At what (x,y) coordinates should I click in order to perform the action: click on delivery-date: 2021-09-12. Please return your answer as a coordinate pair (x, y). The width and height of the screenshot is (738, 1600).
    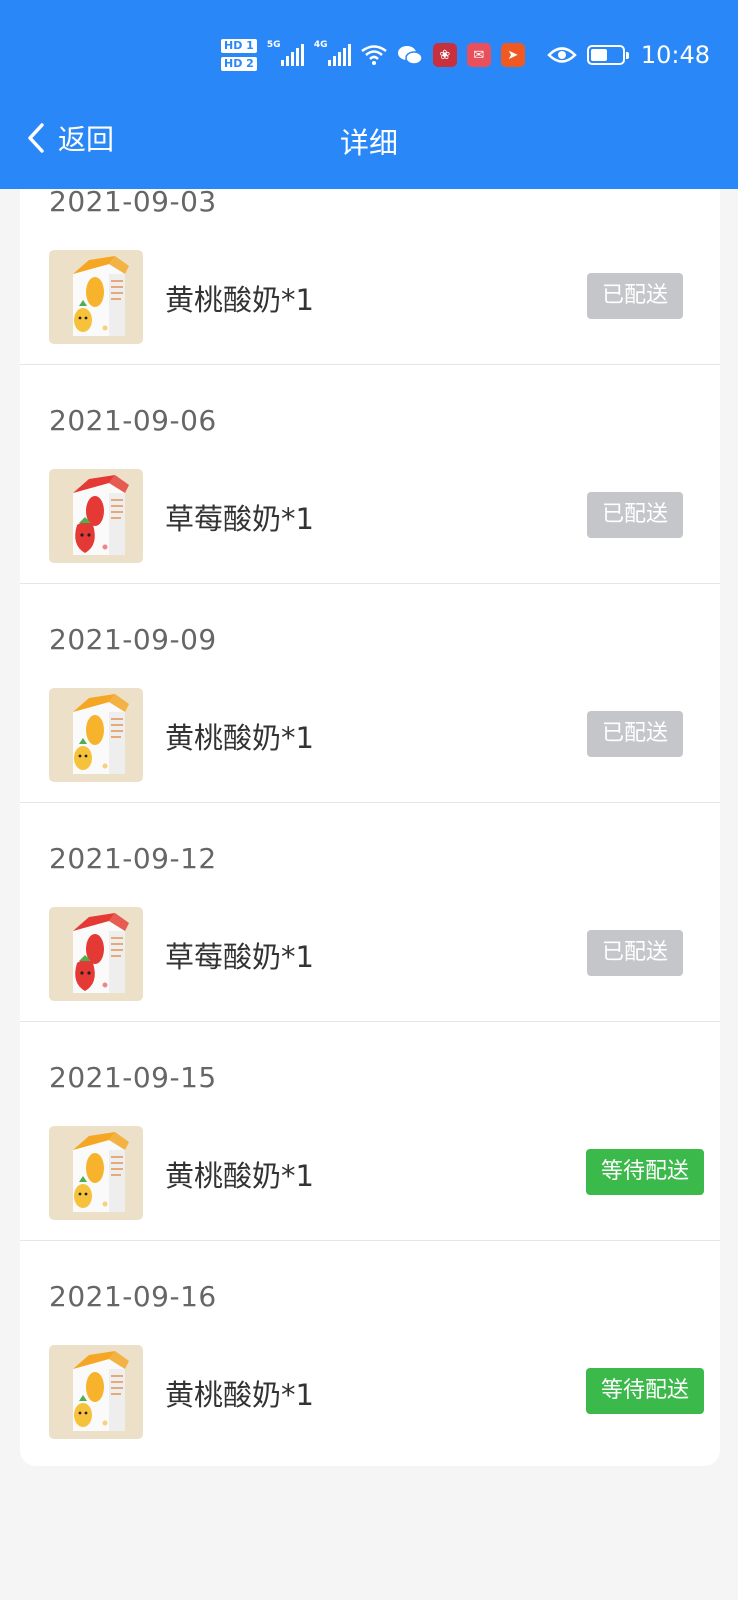
    Looking at the image, I should click on (133, 858).